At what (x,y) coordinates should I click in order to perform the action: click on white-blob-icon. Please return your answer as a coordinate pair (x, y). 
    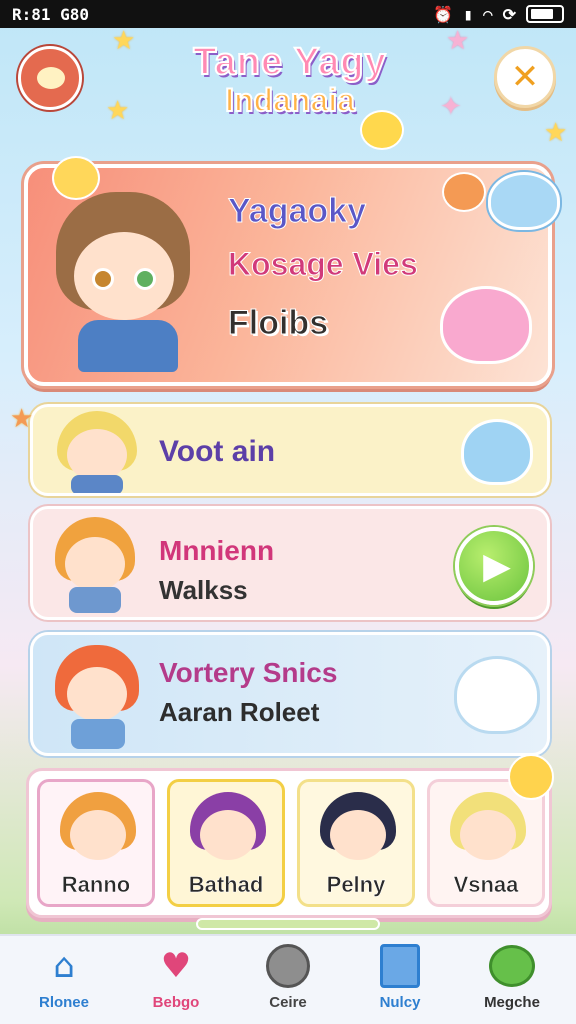
    Looking at the image, I should click on (497, 695).